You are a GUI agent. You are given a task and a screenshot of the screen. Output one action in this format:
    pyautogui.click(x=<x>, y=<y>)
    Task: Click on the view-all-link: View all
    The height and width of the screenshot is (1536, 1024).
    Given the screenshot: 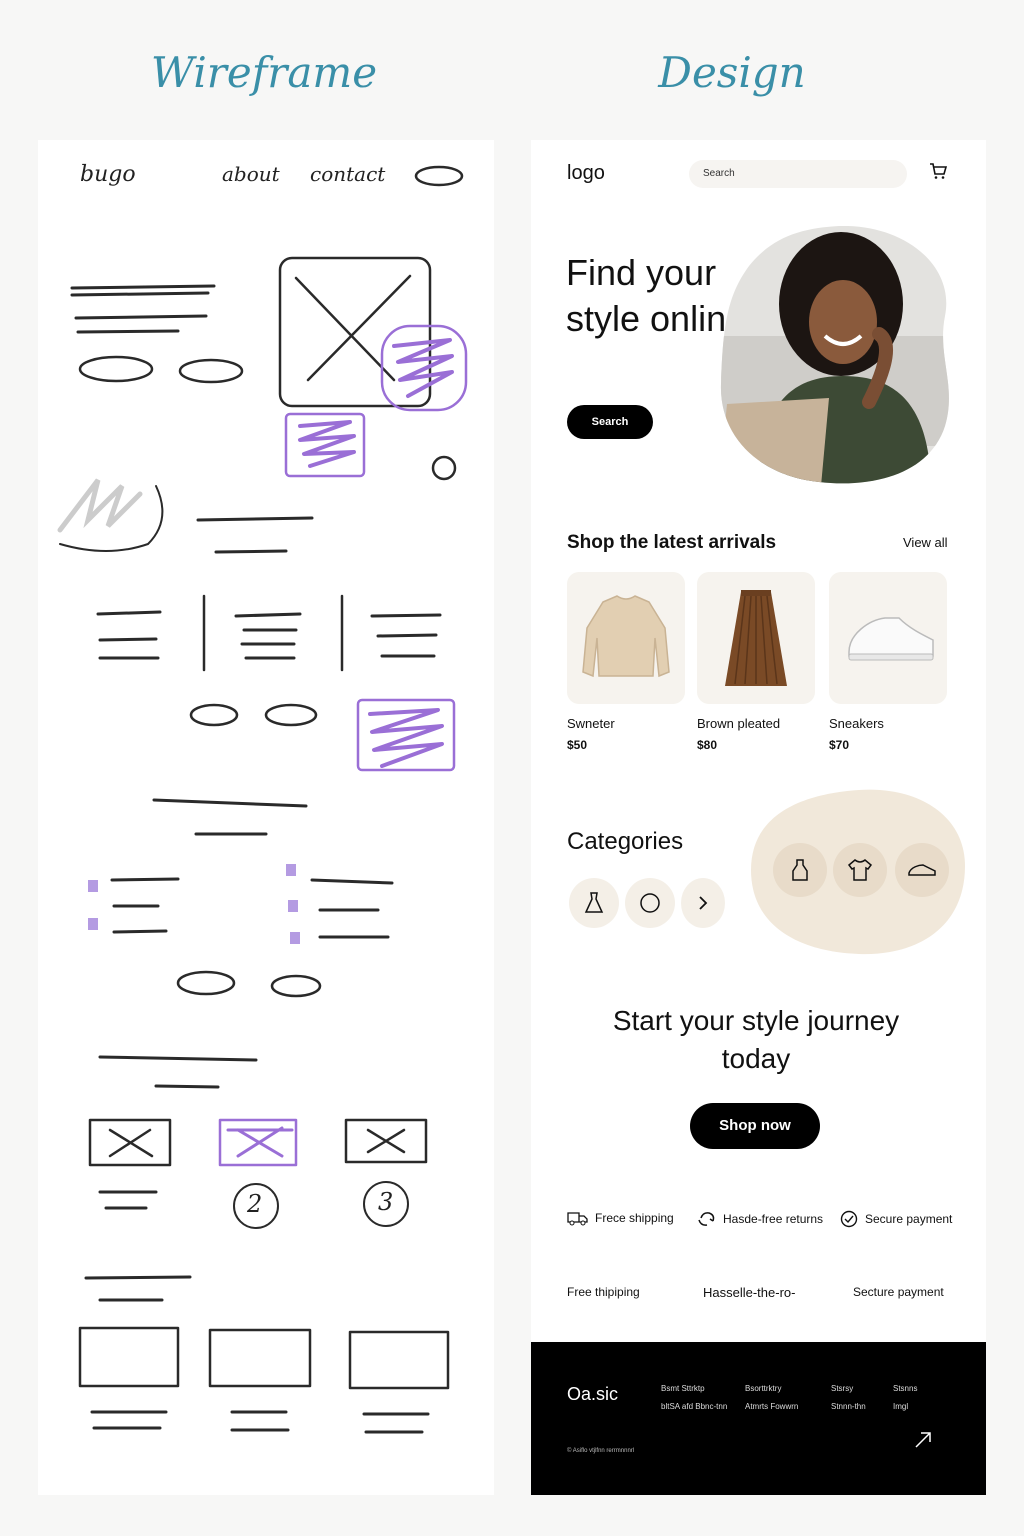 What is the action you would take?
    pyautogui.click(x=925, y=542)
    